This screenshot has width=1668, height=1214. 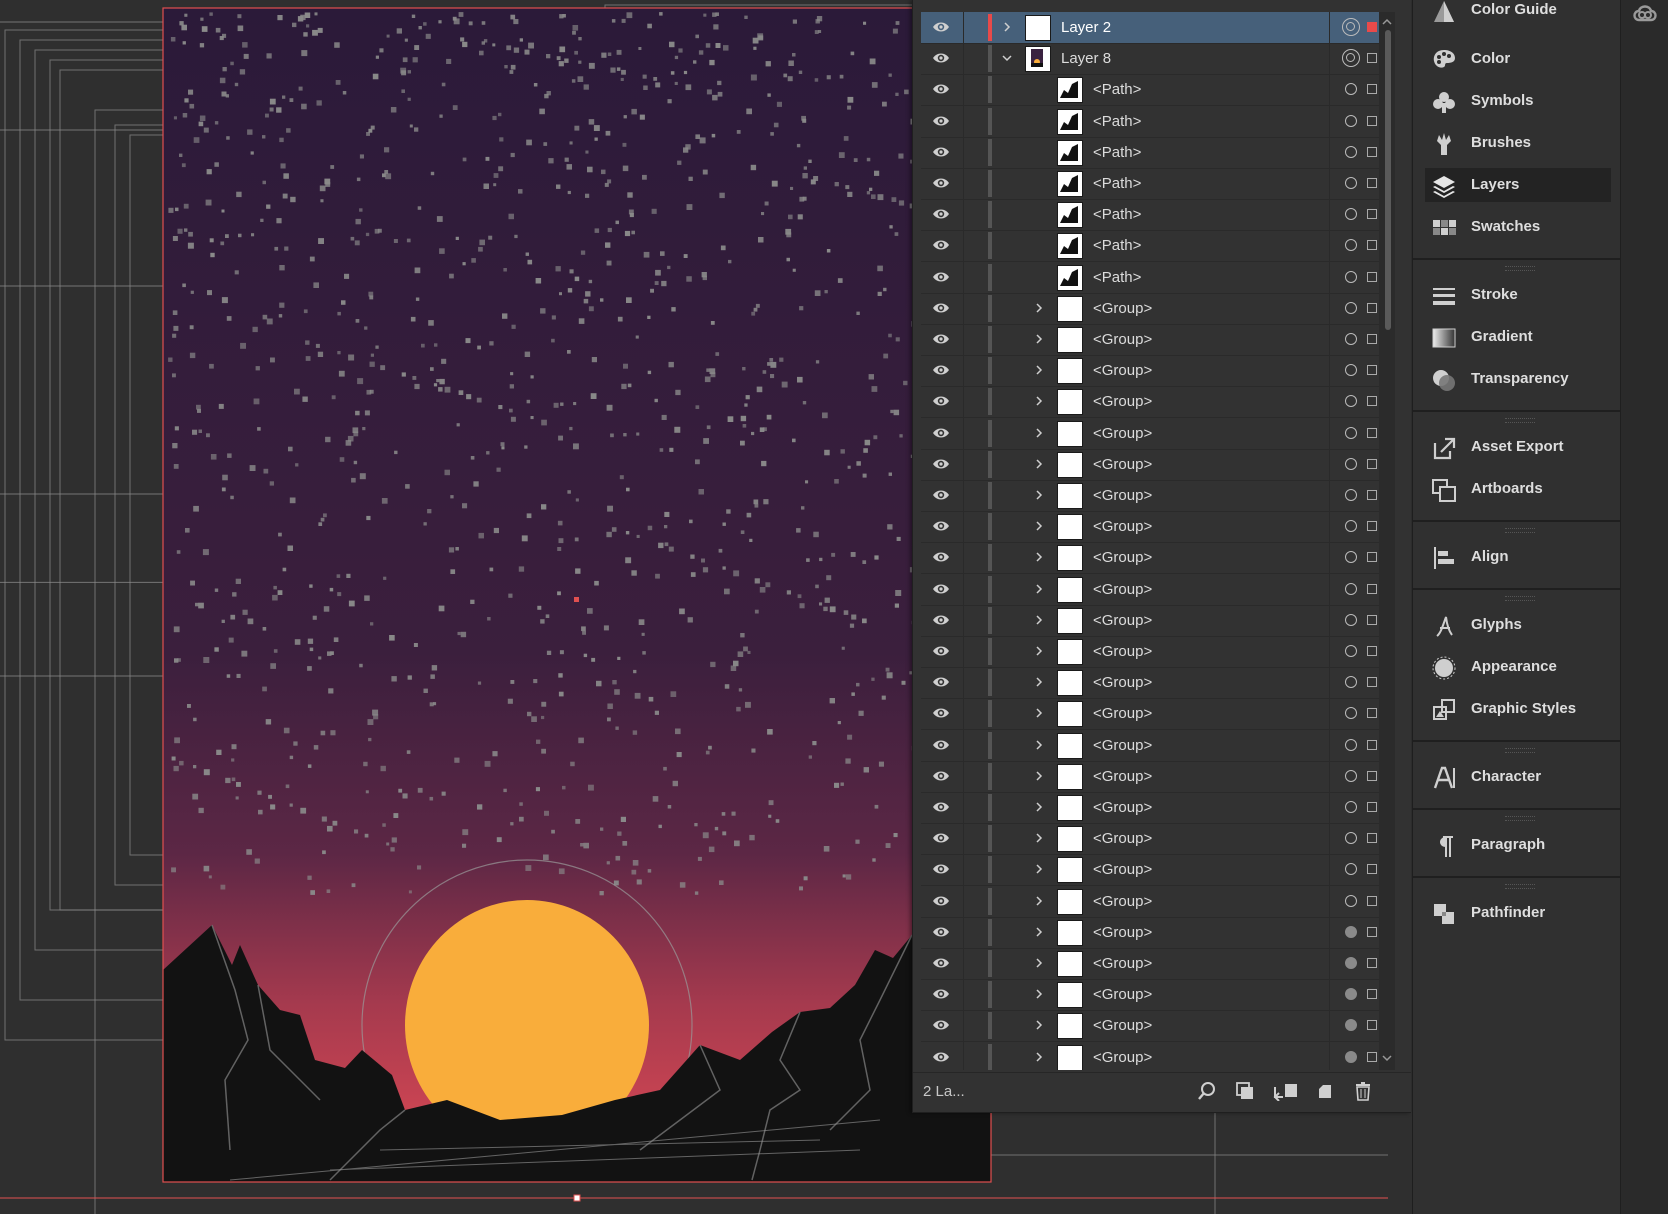 What do you see at coordinates (1518, 845) in the screenshot?
I see `dock-item-paragraph: Paragraph` at bounding box center [1518, 845].